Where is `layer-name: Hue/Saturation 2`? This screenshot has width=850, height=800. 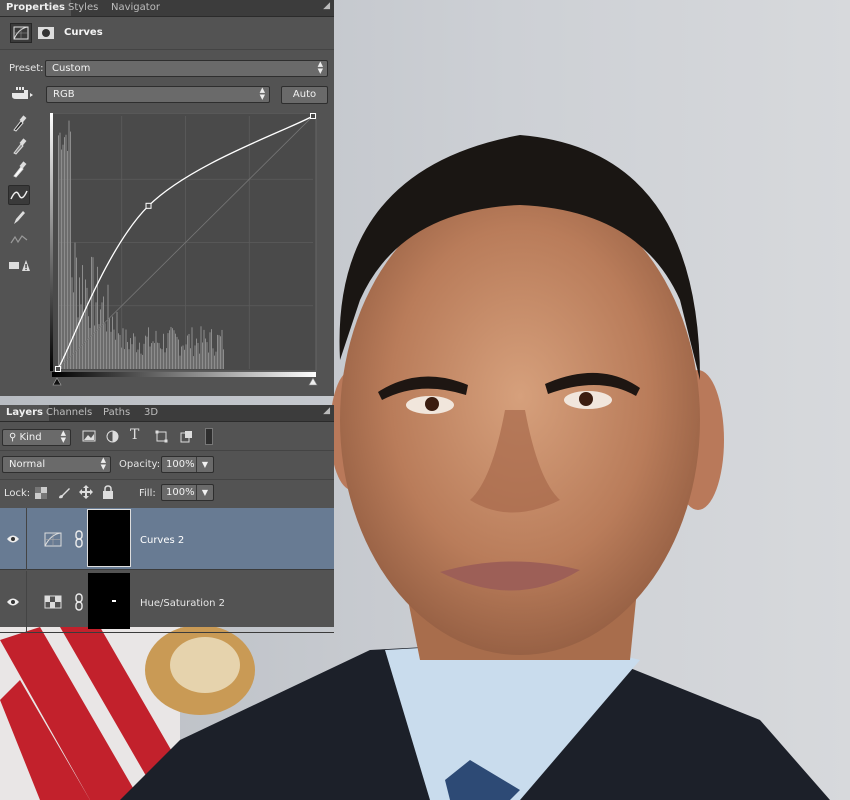
layer-name: Hue/Saturation 2 is located at coordinates (182, 603).